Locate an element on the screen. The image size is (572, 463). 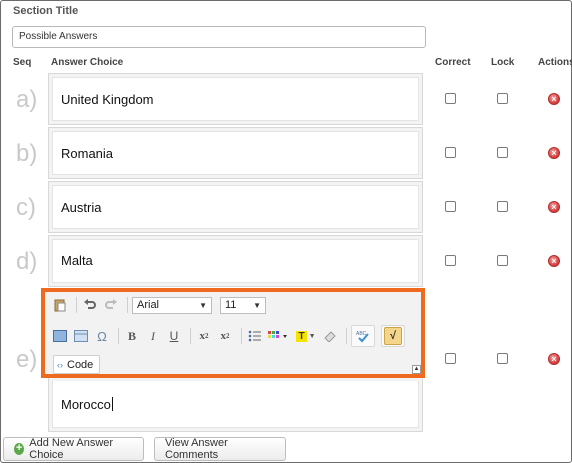
subscript-icon: x2 is located at coordinates (204, 336).